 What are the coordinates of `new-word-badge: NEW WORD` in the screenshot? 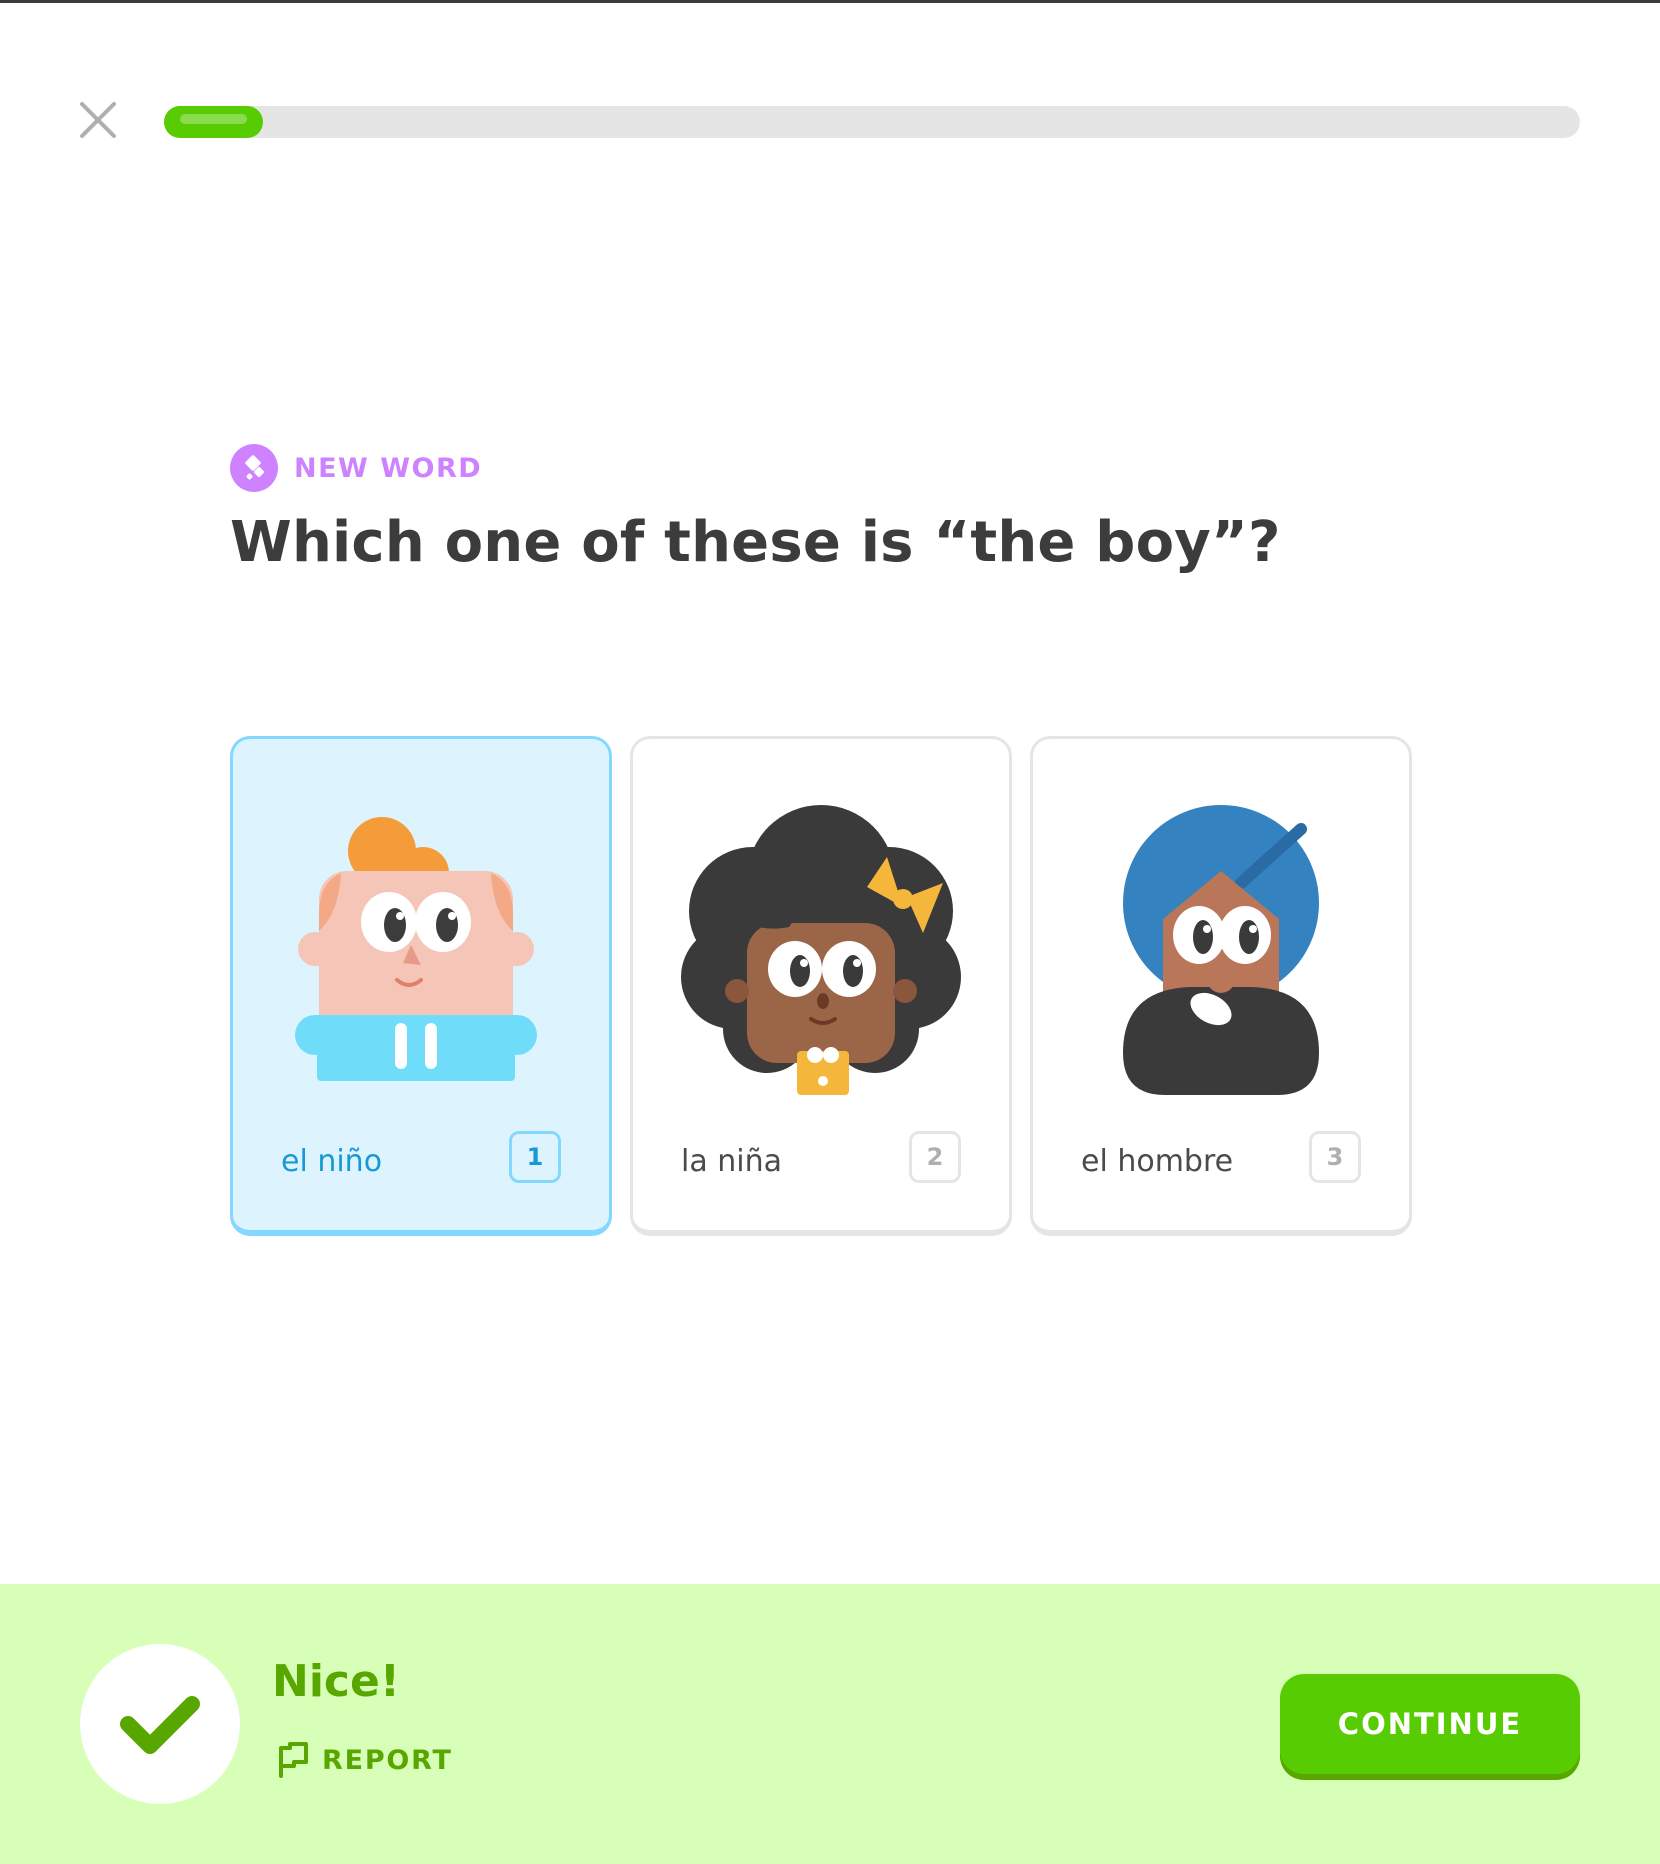 It's located at (356, 468).